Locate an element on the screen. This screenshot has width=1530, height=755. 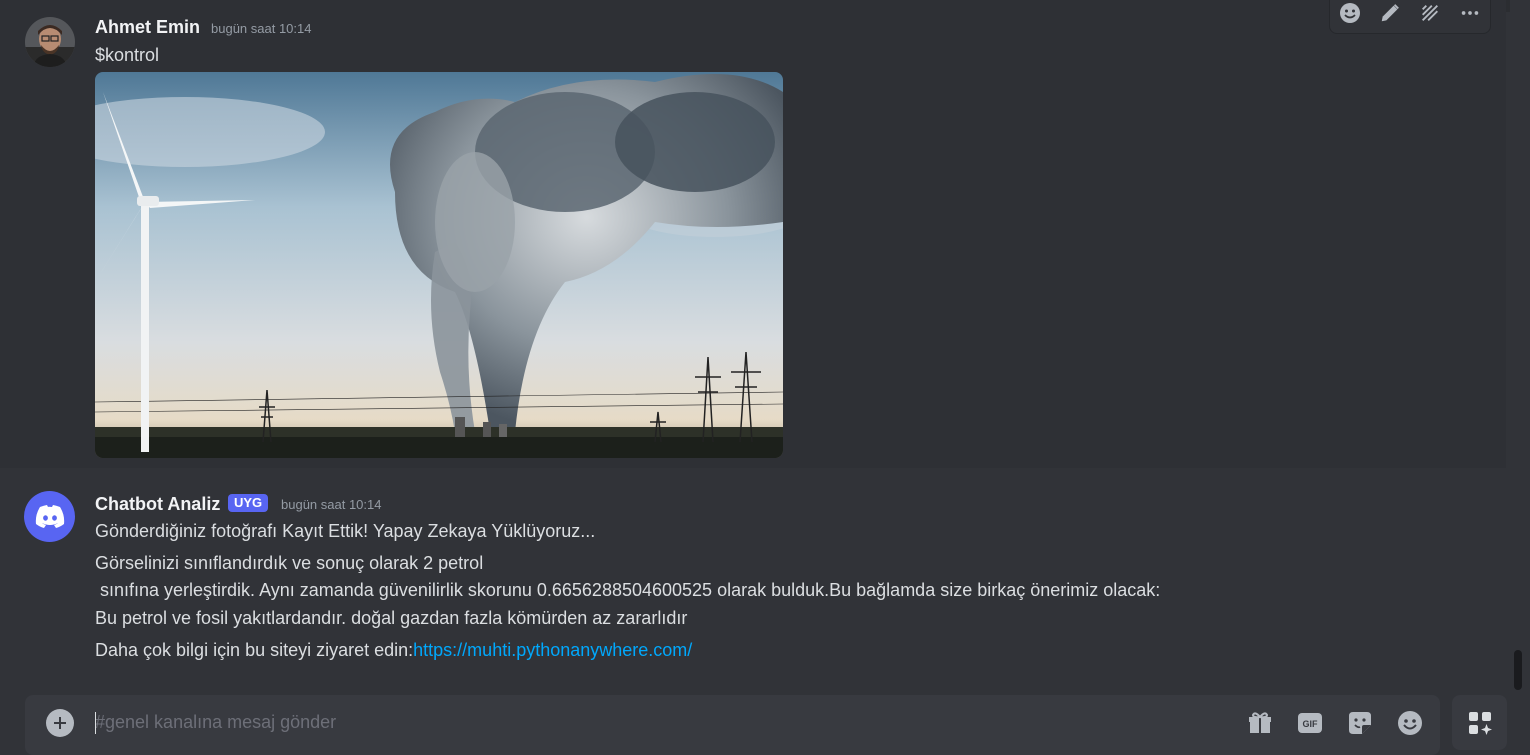
website-link: https://muhti.pythonanywhere.com/ is located at coordinates (552, 650).